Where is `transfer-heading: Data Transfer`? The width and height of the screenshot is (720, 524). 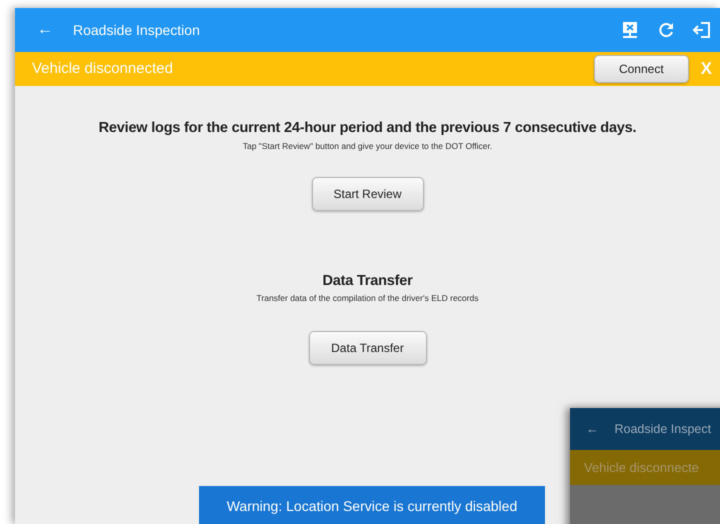 transfer-heading: Data Transfer is located at coordinates (367, 281).